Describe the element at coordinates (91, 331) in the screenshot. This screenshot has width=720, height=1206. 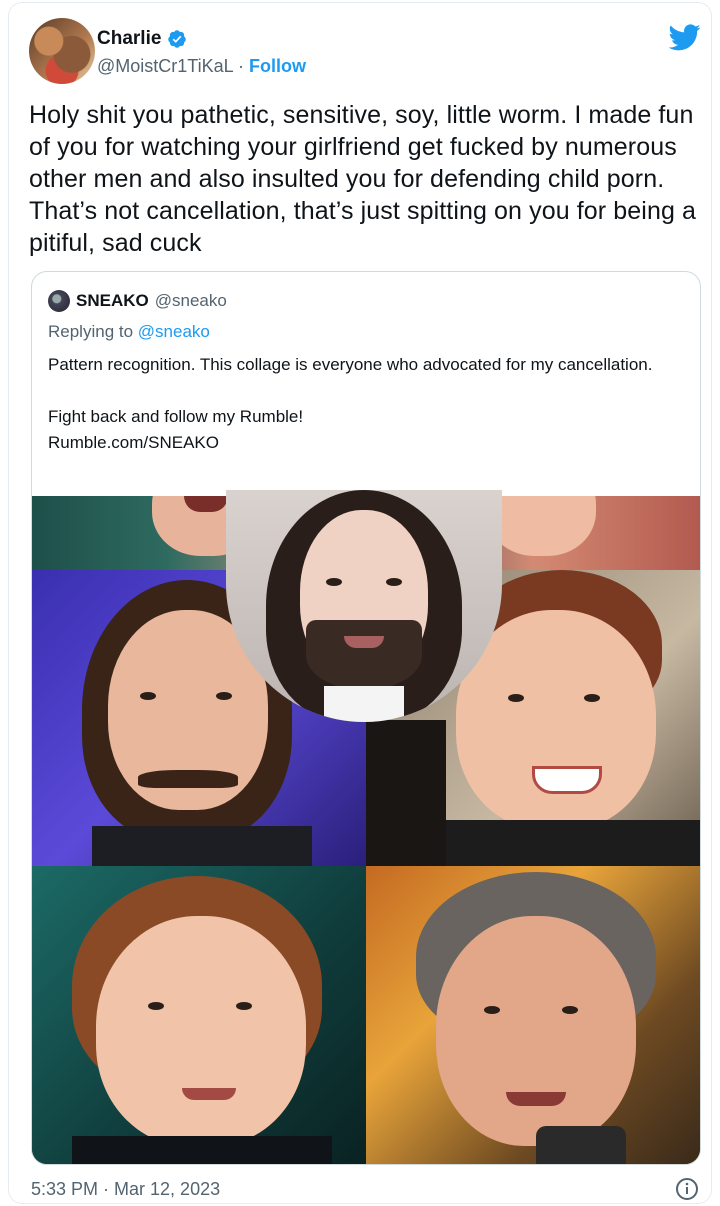
I see `replying-to-prefix: Replying to` at that location.